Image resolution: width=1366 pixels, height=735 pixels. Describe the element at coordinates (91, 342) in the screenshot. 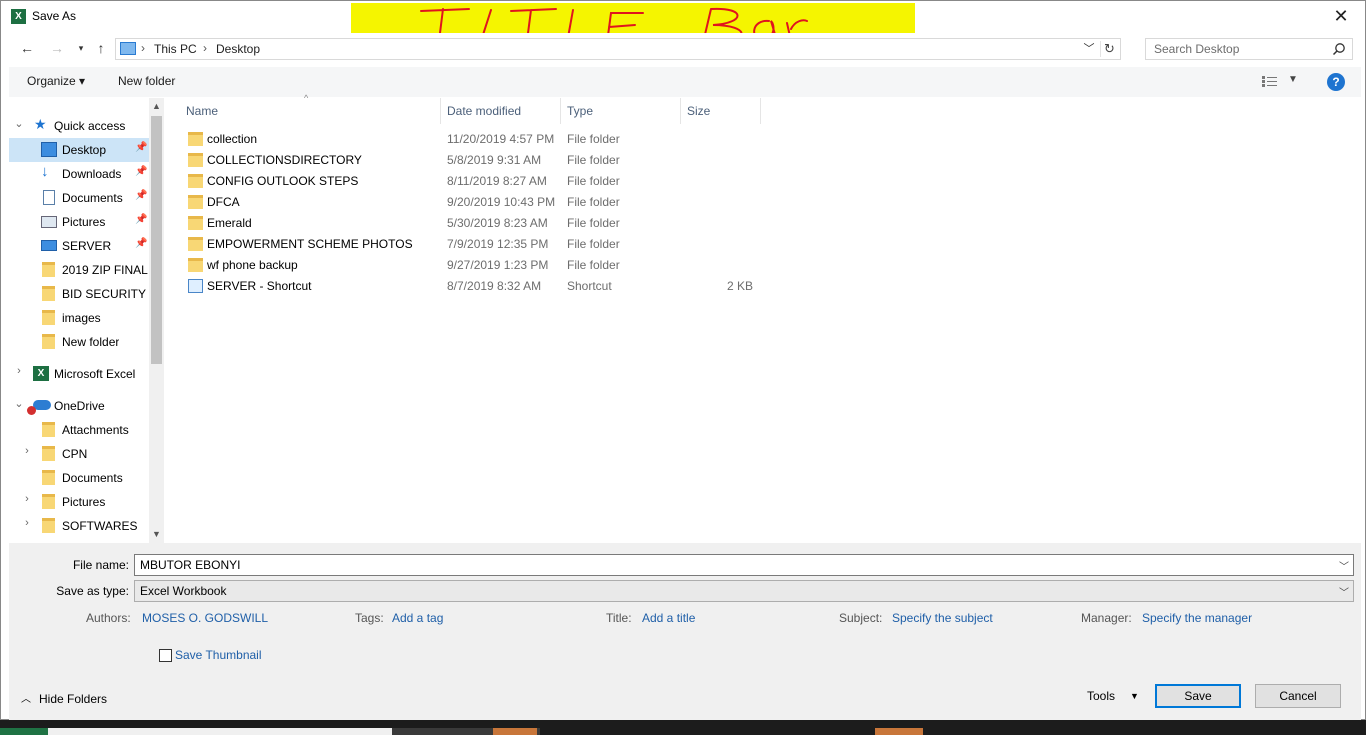

I see `sidebar-item-label: New folder` at that location.